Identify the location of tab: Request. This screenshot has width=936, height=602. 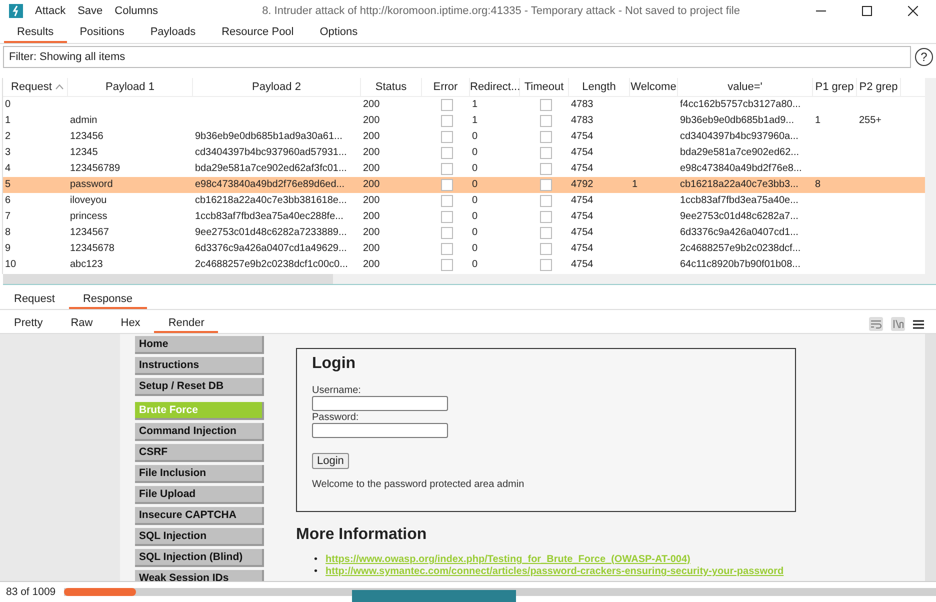
(34, 300).